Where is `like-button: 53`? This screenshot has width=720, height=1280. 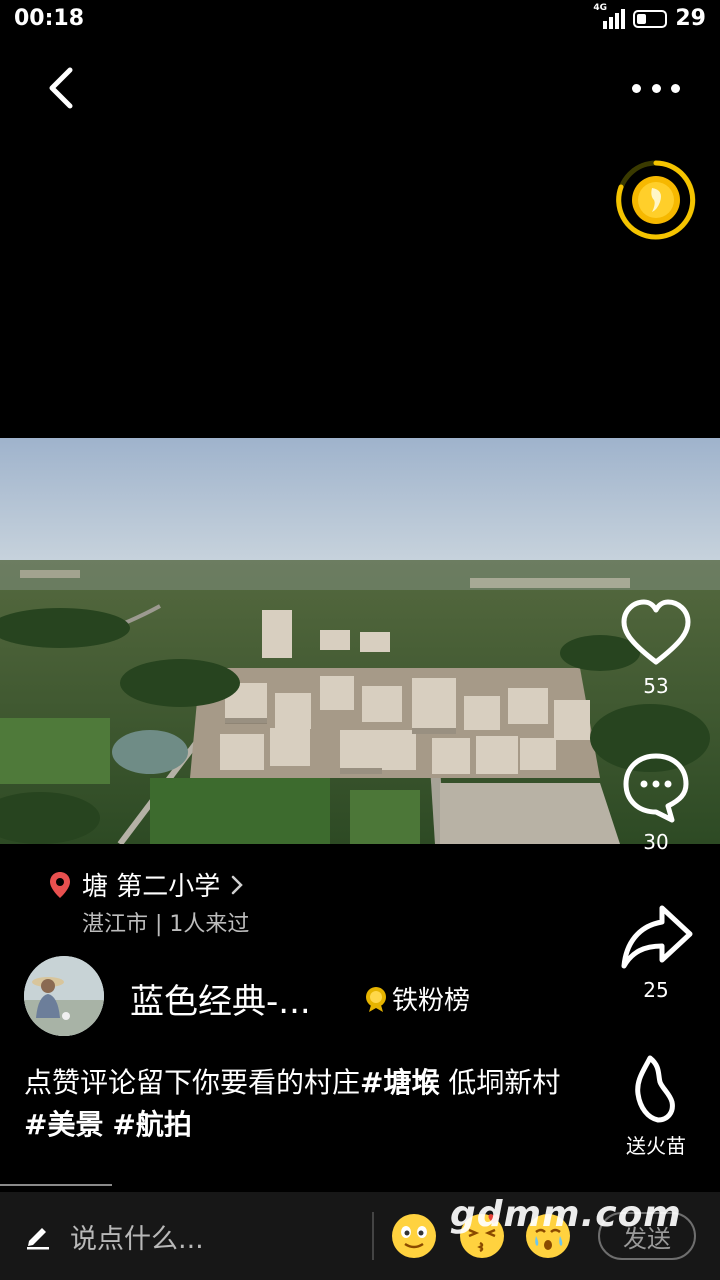
like-button: 53 is located at coordinates (656, 648).